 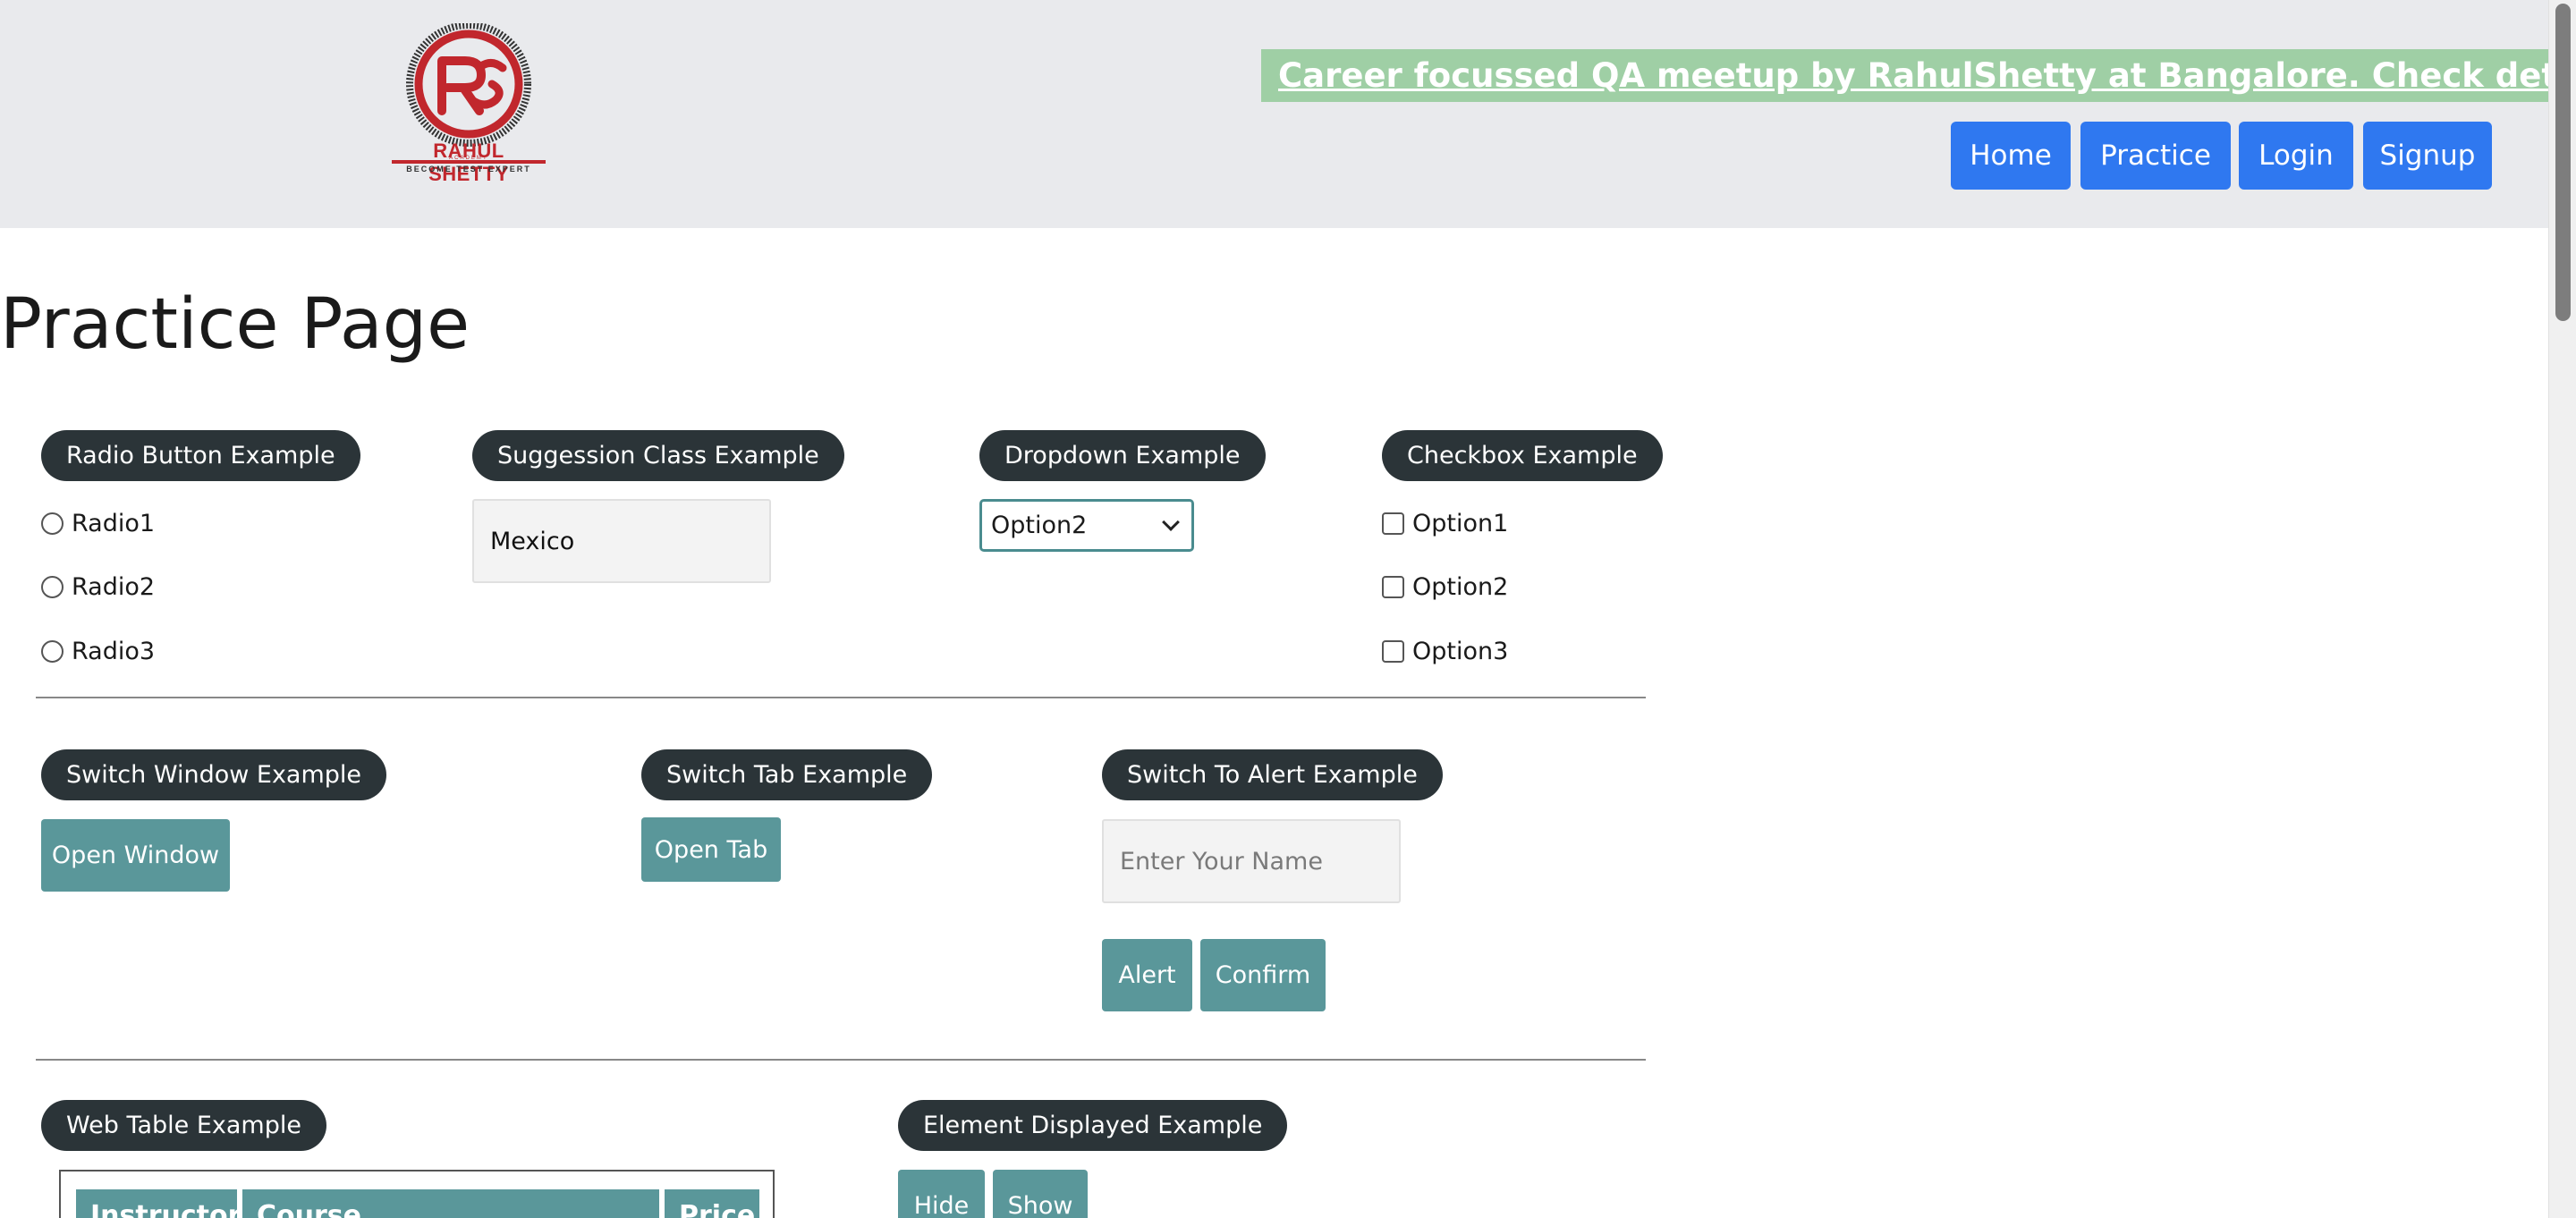 I want to click on radio2-button, so click(x=52, y=587).